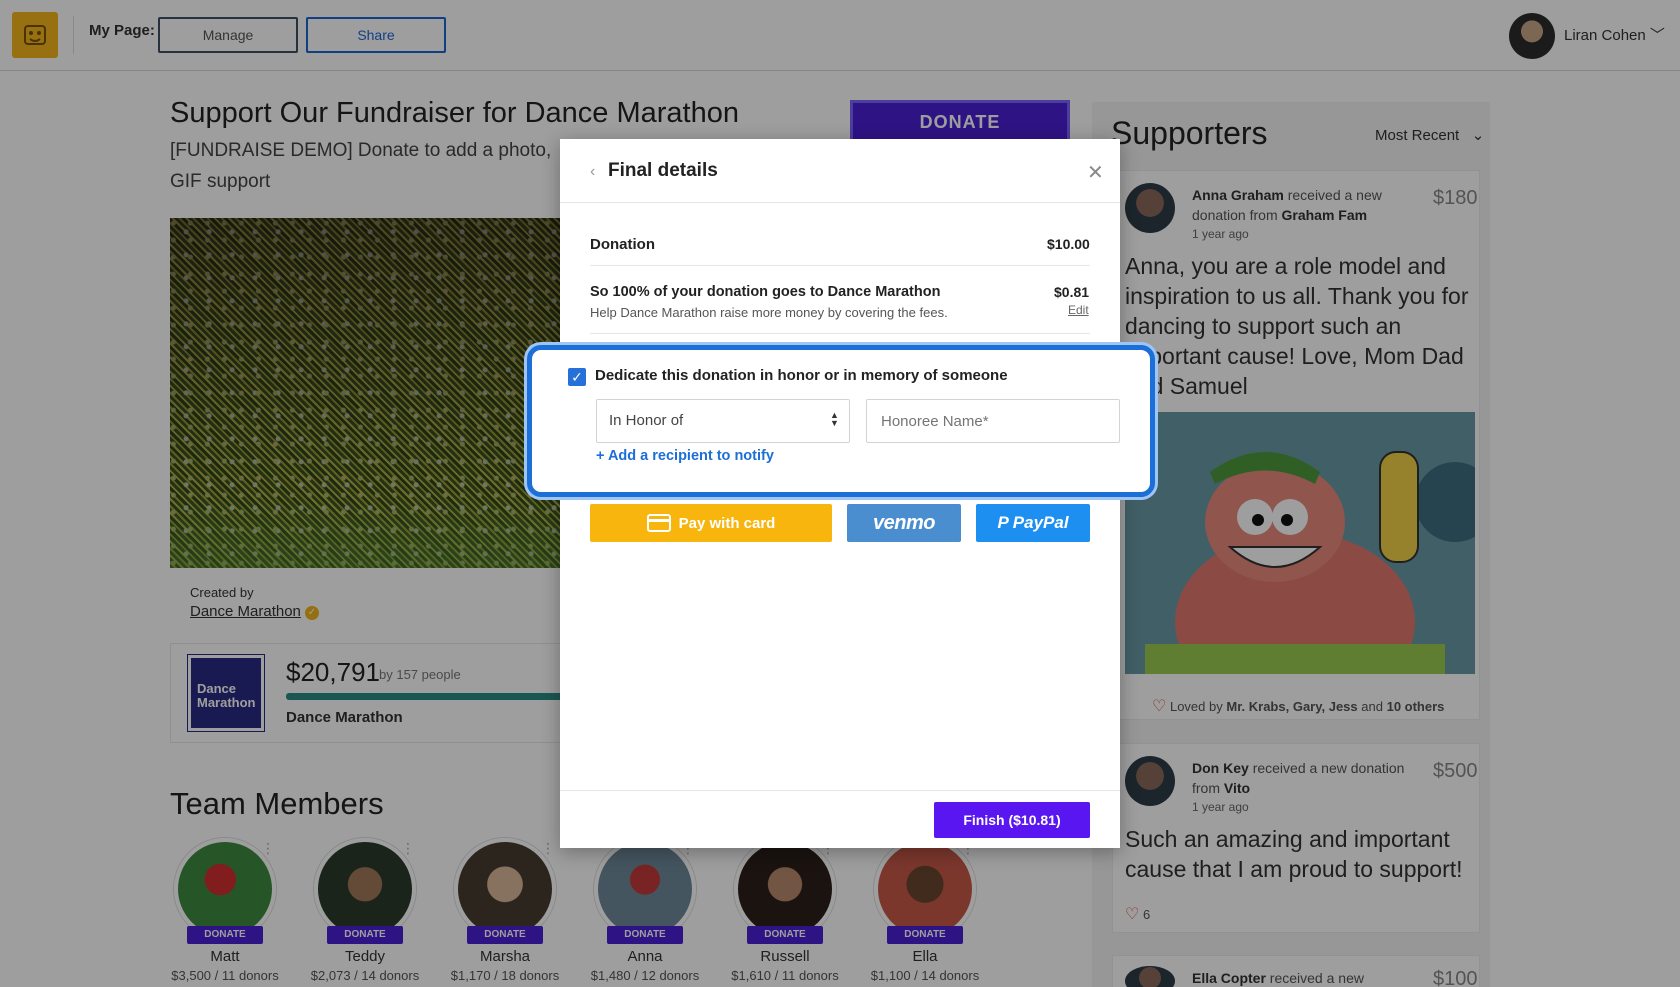  Describe the element at coordinates (592, 172) in the screenshot. I see `back-icon: ‹` at that location.